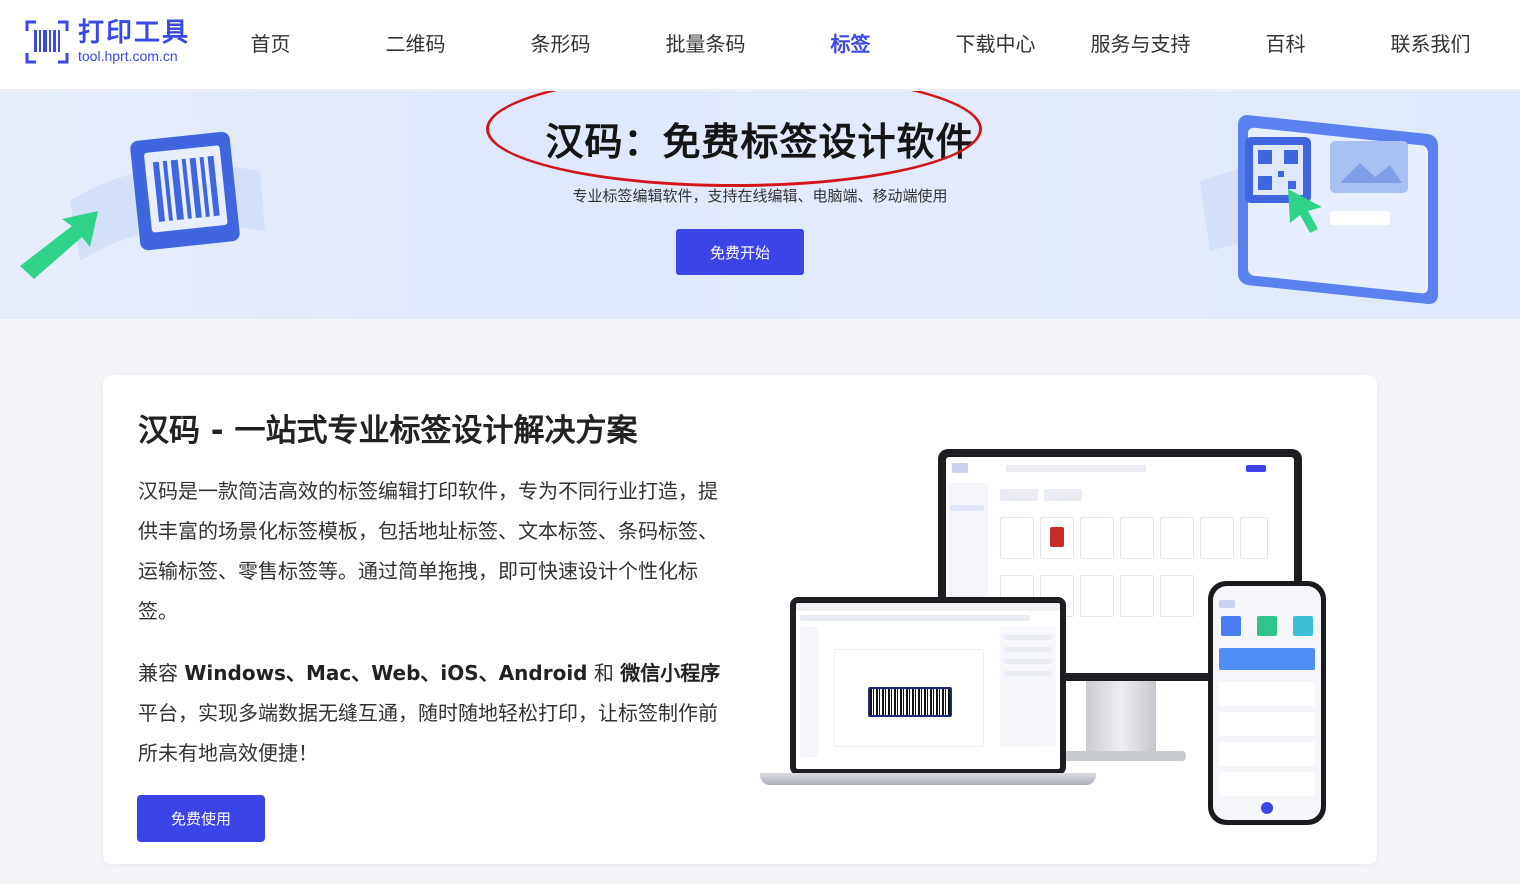  What do you see at coordinates (415, 42) in the screenshot?
I see `nav-item-qrcode: 二维码` at bounding box center [415, 42].